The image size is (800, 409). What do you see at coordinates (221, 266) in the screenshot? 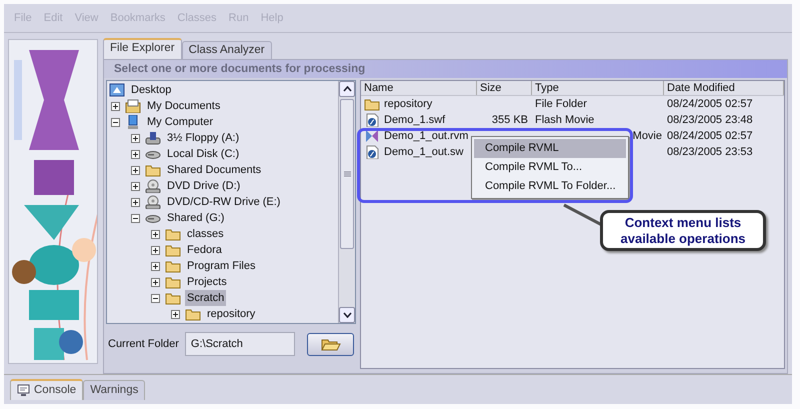
I see `tree-item: Program Files` at bounding box center [221, 266].